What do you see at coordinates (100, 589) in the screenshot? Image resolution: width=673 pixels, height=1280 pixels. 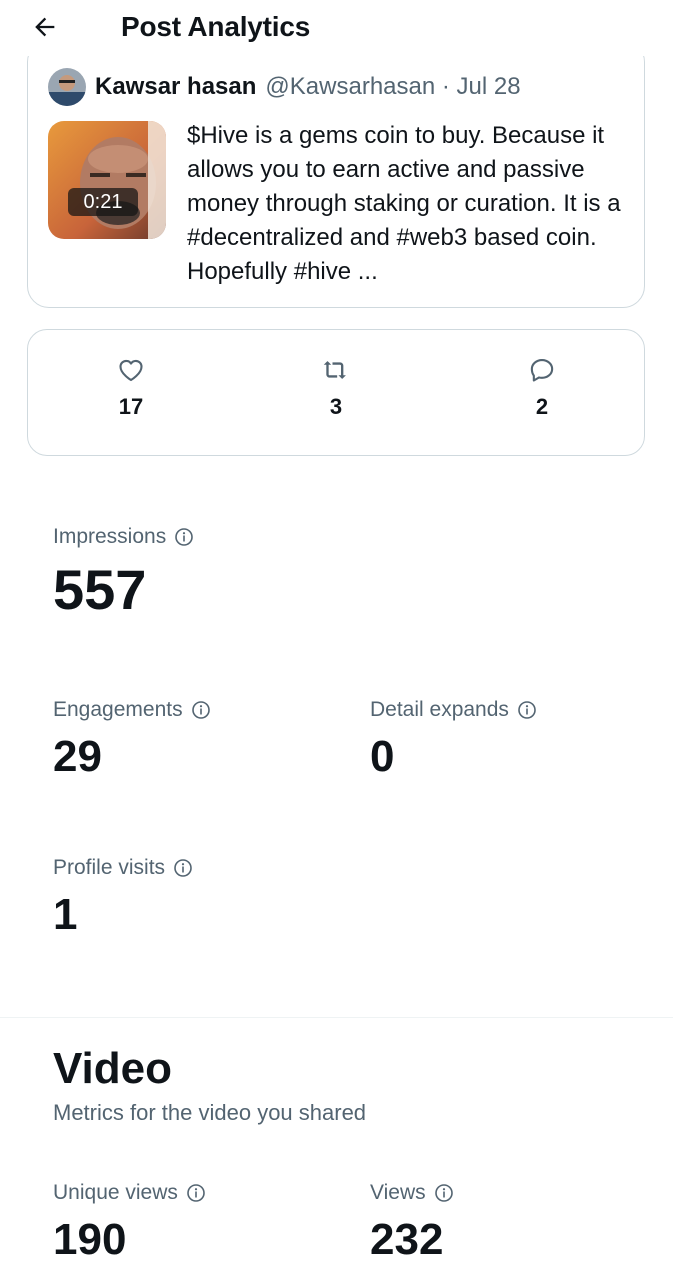 I see `impressions-value: 557` at bounding box center [100, 589].